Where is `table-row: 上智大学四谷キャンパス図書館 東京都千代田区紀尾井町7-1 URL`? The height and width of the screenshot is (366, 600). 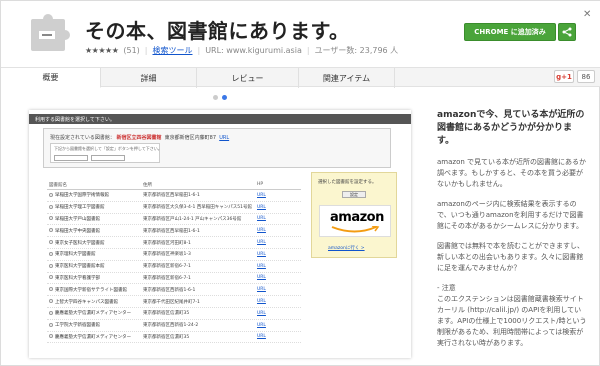 table-row: 上智大学四谷キャンパス図書館 東京都千代田区紀尾井町7-1 URL is located at coordinates (174, 302).